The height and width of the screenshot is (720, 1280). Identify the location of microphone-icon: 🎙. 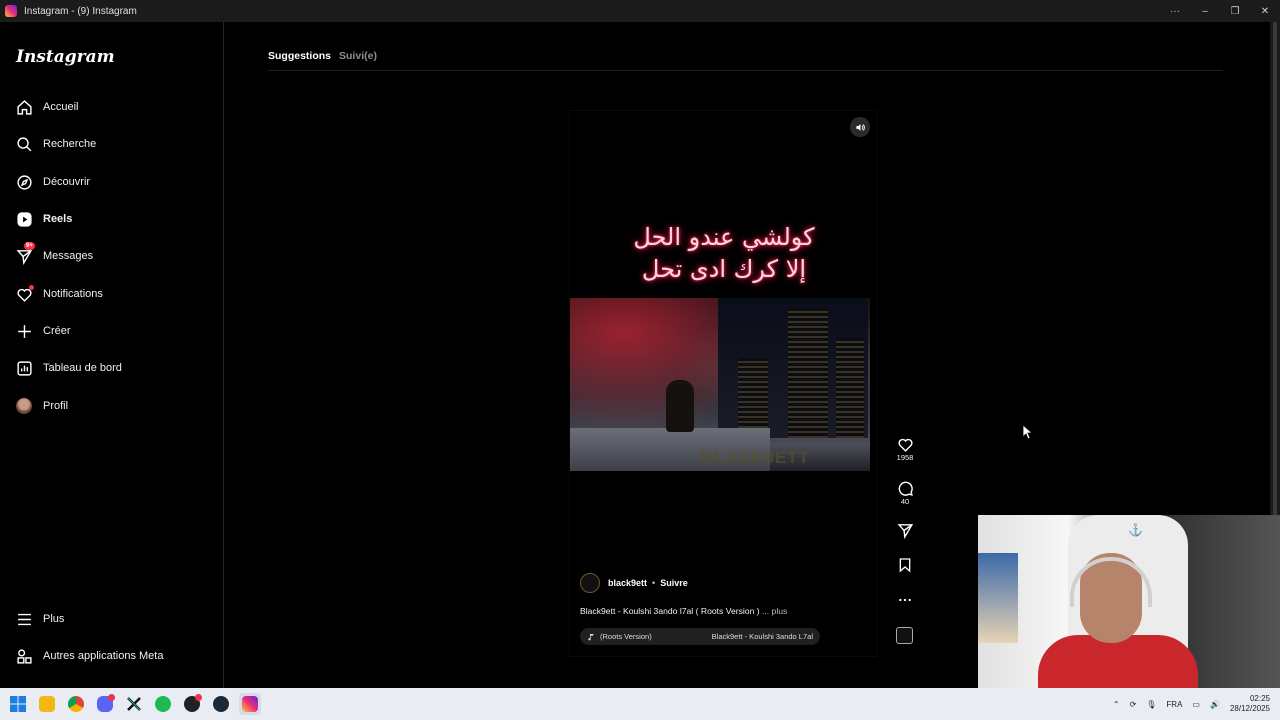
(1151, 704).